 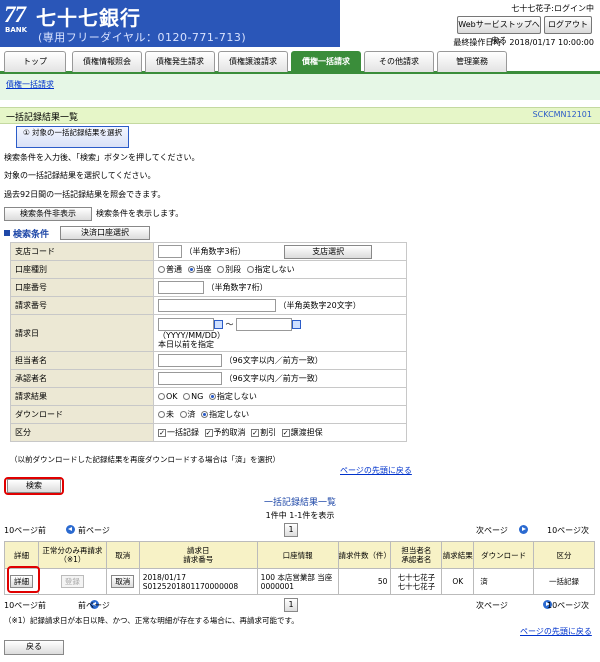 What do you see at coordinates (280, 432) in the screenshot?
I see `category-checkboxes: ✓ 一括記録 ✓ 予約取消 ✓ 割引 ✓ 譲渡担保` at bounding box center [280, 432].